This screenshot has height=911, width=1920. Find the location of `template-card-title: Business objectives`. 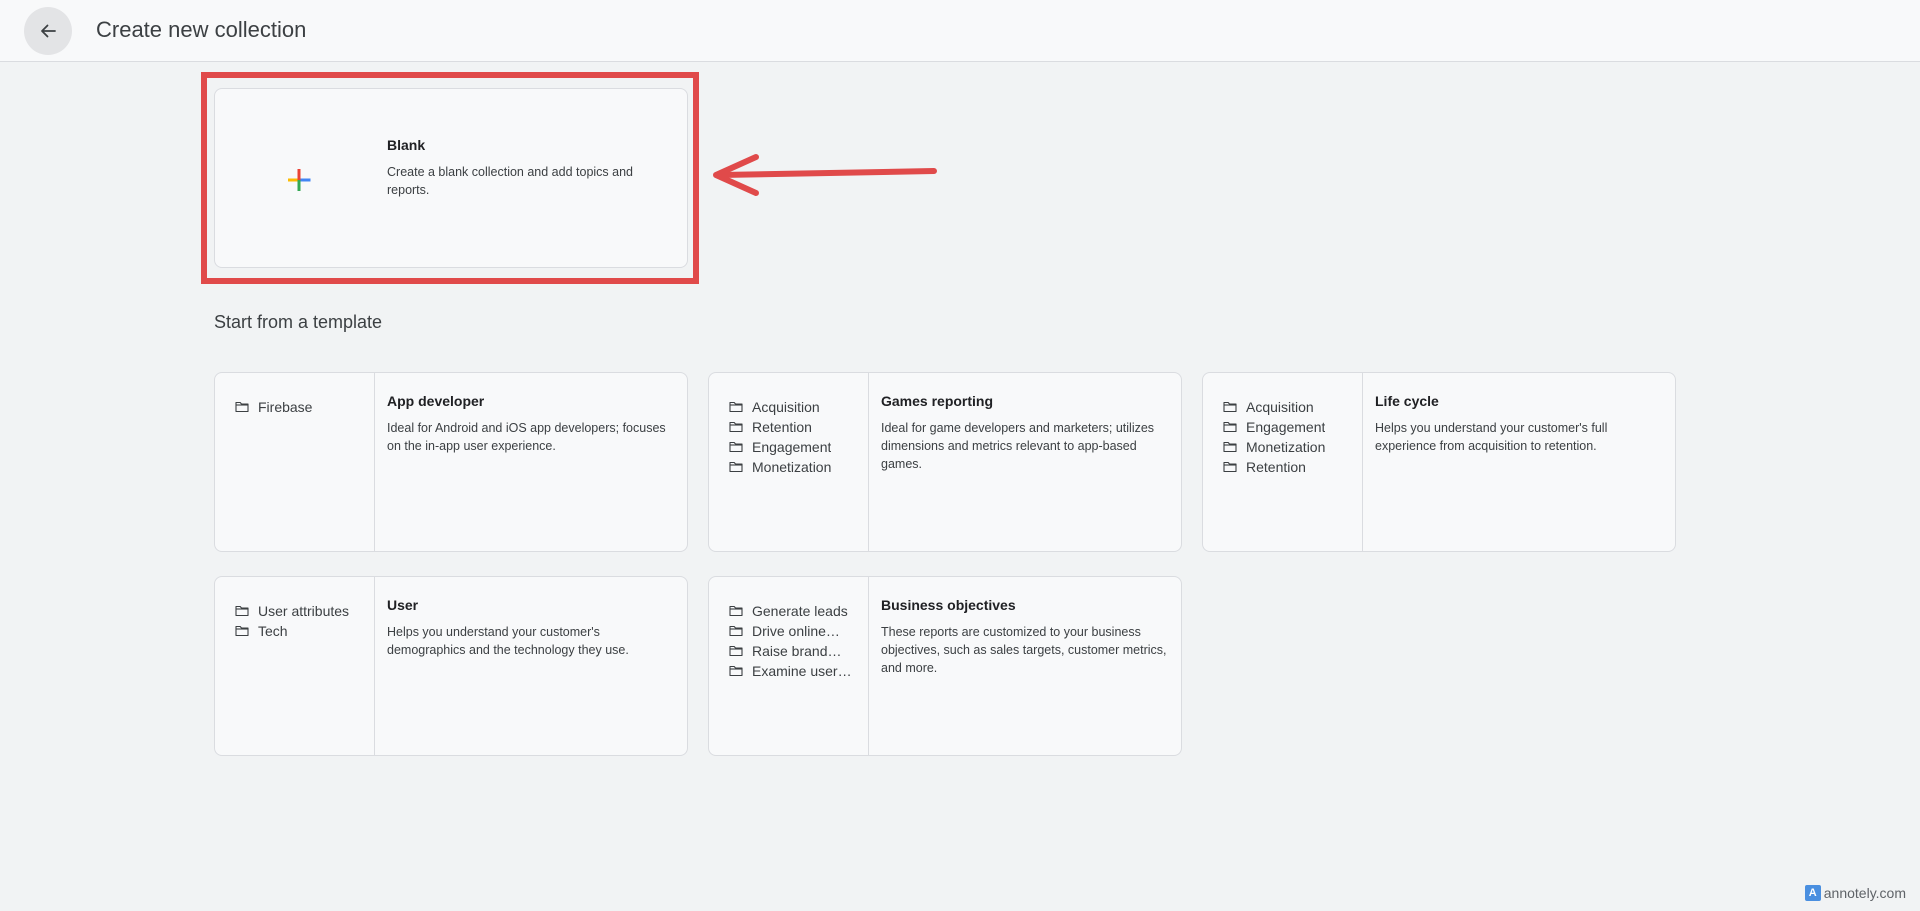

template-card-title: Business objectives is located at coordinates (948, 605).